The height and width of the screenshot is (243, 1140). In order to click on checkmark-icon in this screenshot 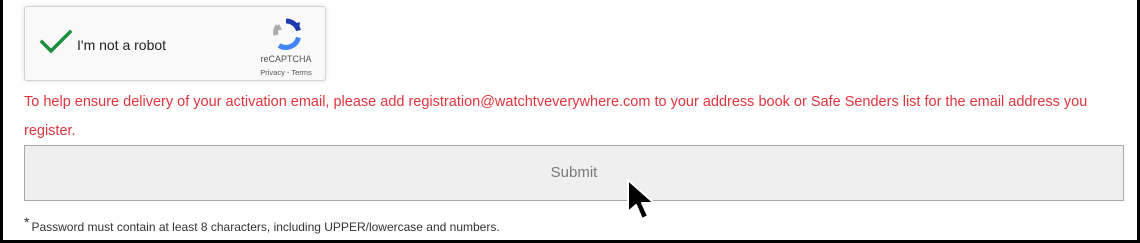, I will do `click(56, 42)`.